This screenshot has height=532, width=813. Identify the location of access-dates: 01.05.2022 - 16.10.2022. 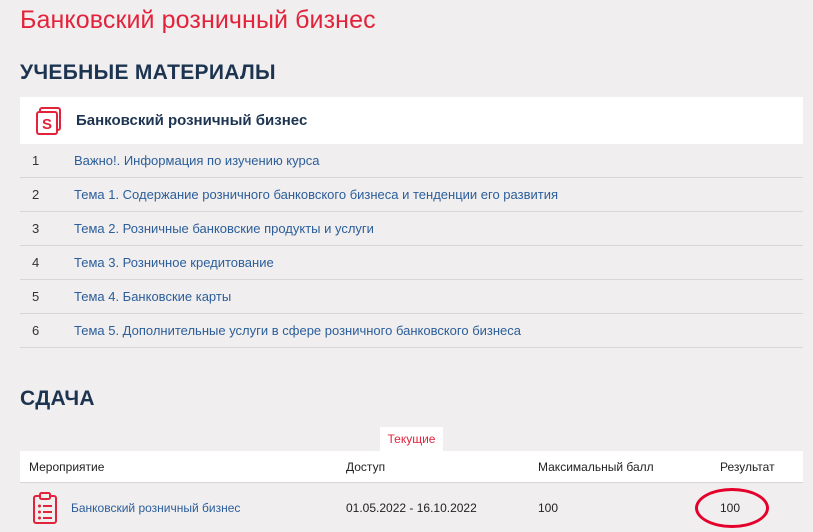
(411, 507).